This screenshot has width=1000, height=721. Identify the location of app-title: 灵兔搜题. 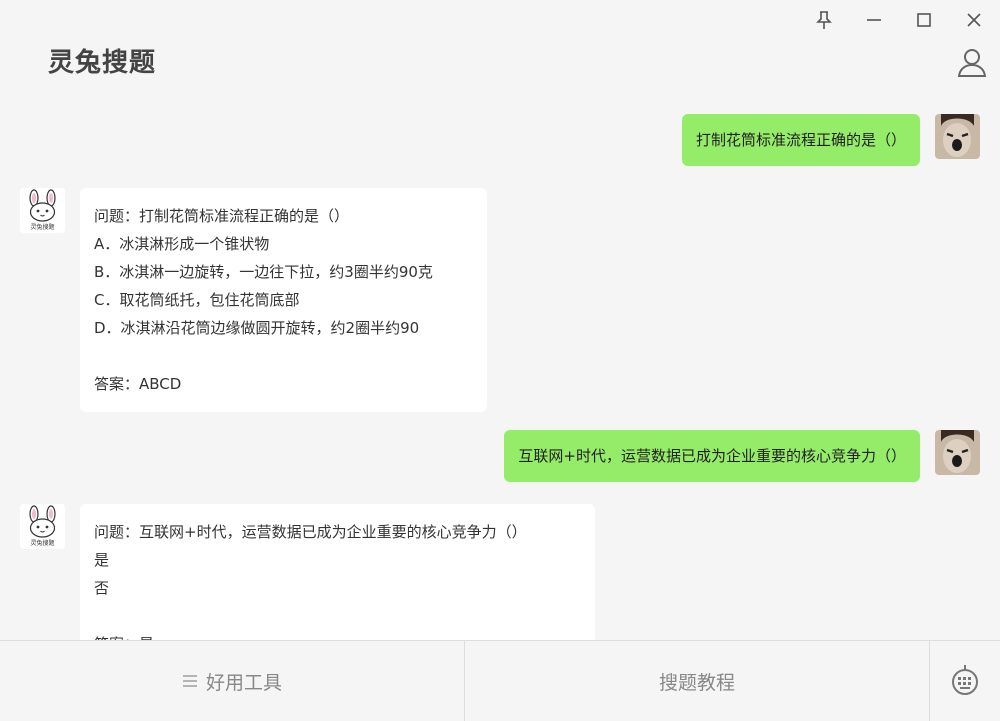
(102, 63).